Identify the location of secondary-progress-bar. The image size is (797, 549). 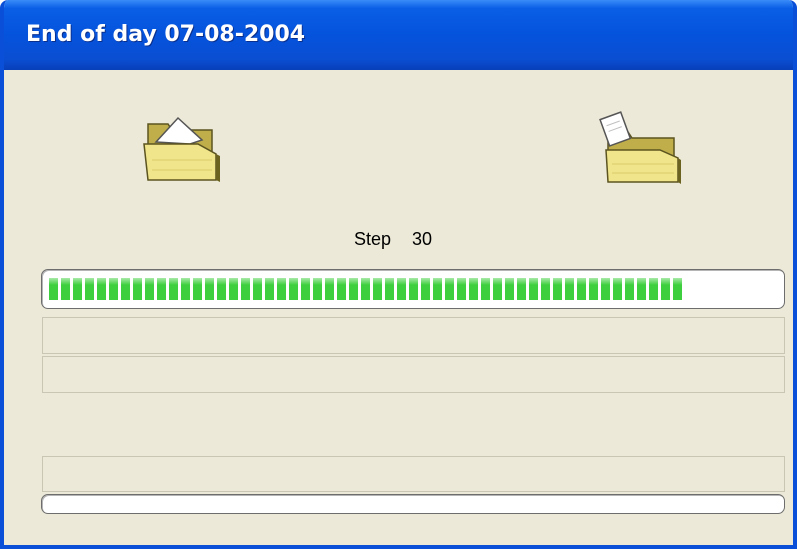
(413, 504).